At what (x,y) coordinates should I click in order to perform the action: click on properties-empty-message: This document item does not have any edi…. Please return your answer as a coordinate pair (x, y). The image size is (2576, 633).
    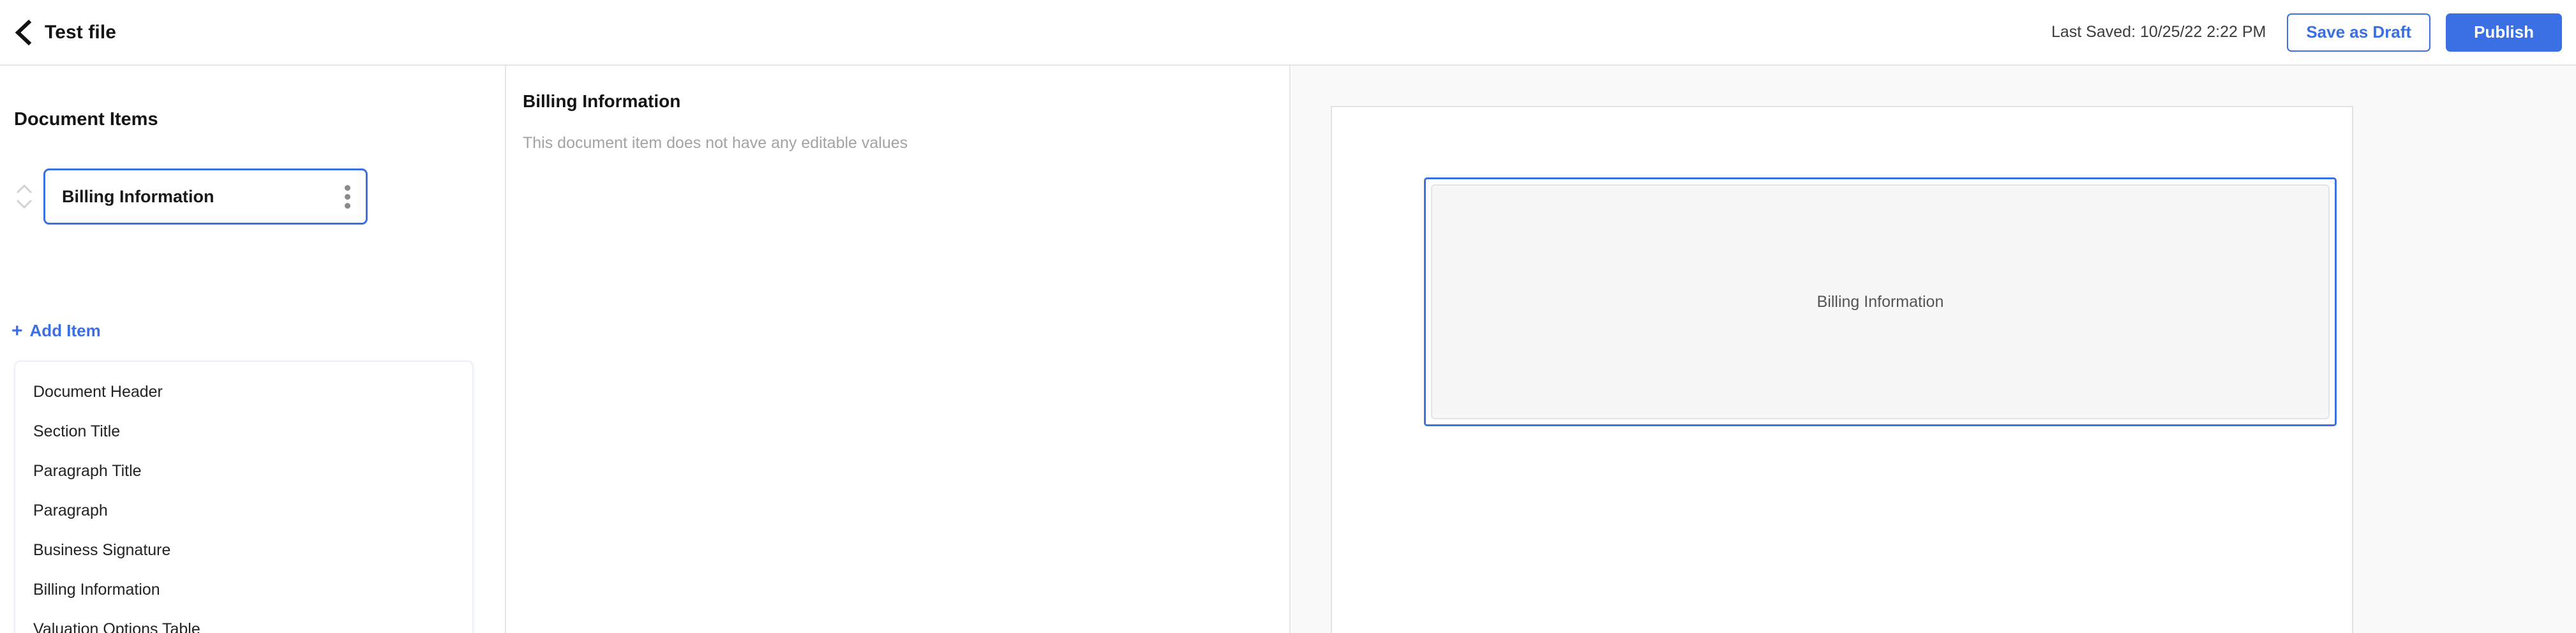
    Looking at the image, I should click on (715, 143).